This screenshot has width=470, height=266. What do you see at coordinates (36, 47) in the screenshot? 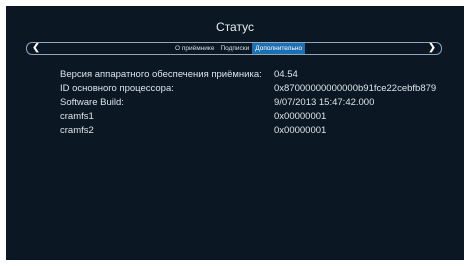
I see `chevron-left-icon: ❮` at bounding box center [36, 47].